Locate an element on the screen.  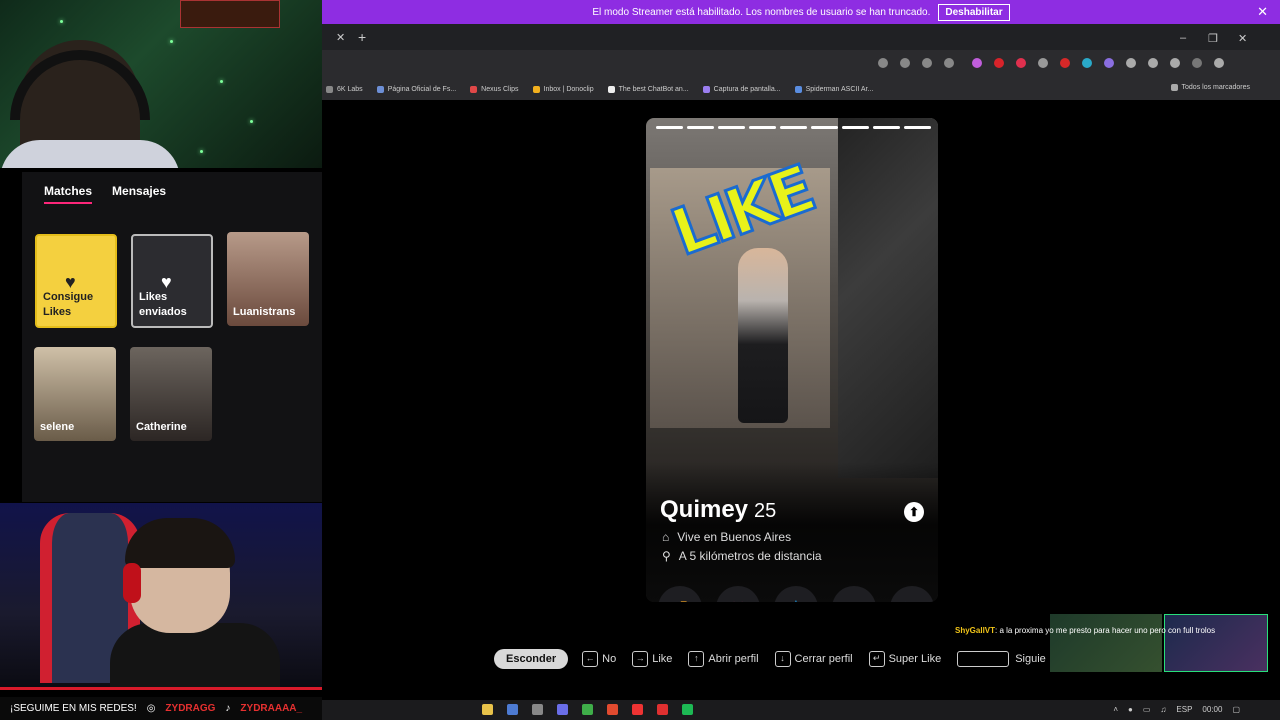
heart-icon: ♥ is located at coordinates (854, 600).